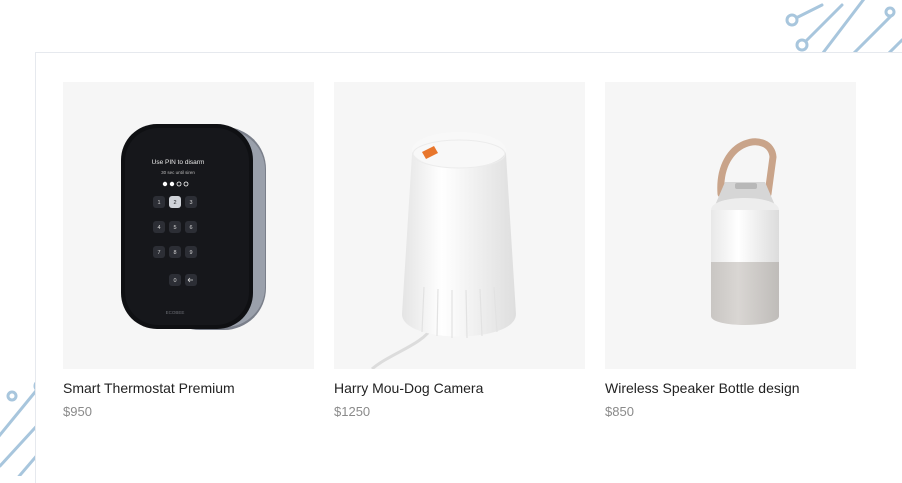  Describe the element at coordinates (730, 388) in the screenshot. I see `product-name: Wireless Speaker Bottle design` at that location.